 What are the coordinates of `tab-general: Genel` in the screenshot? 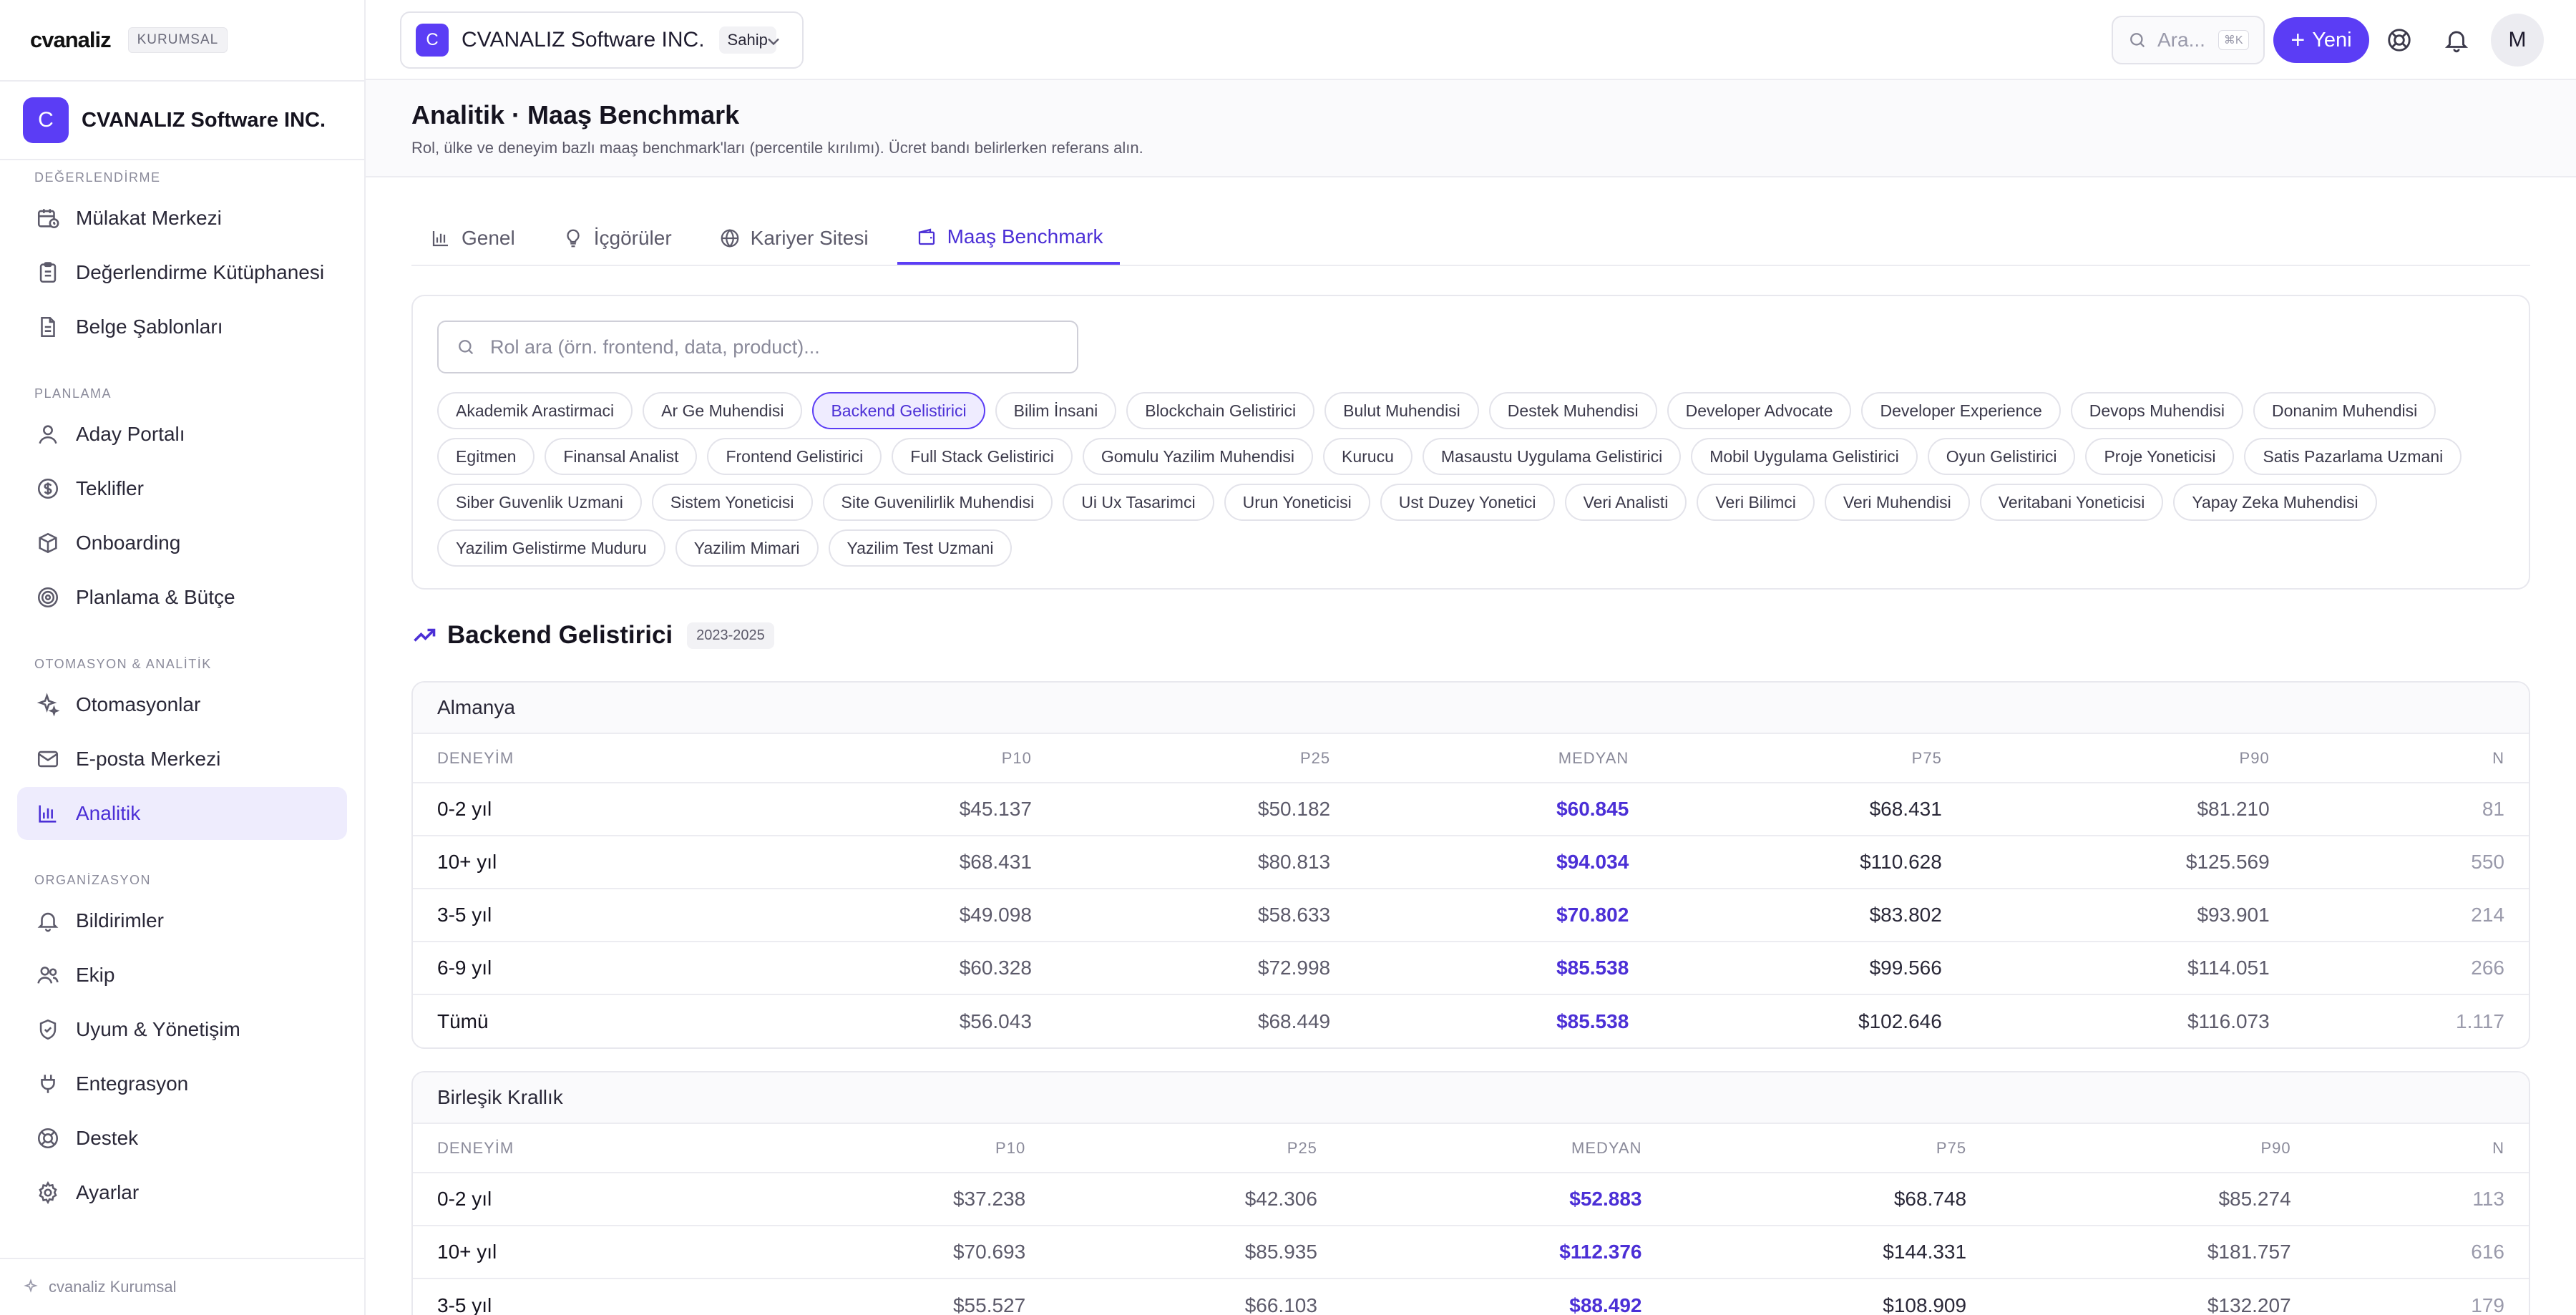 It's located at (471, 239).